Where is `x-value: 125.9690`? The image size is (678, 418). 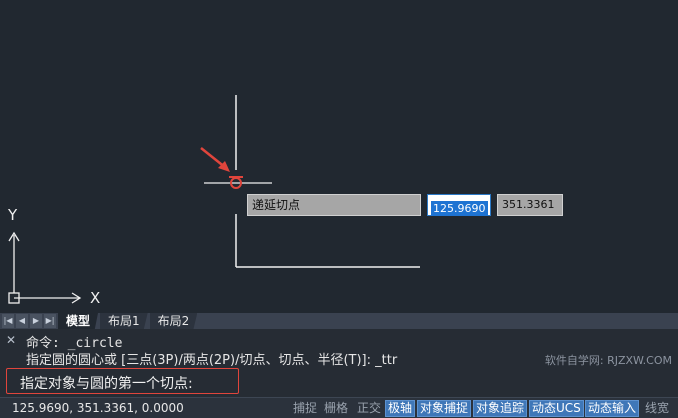
x-value: 125.9690 is located at coordinates (459, 208).